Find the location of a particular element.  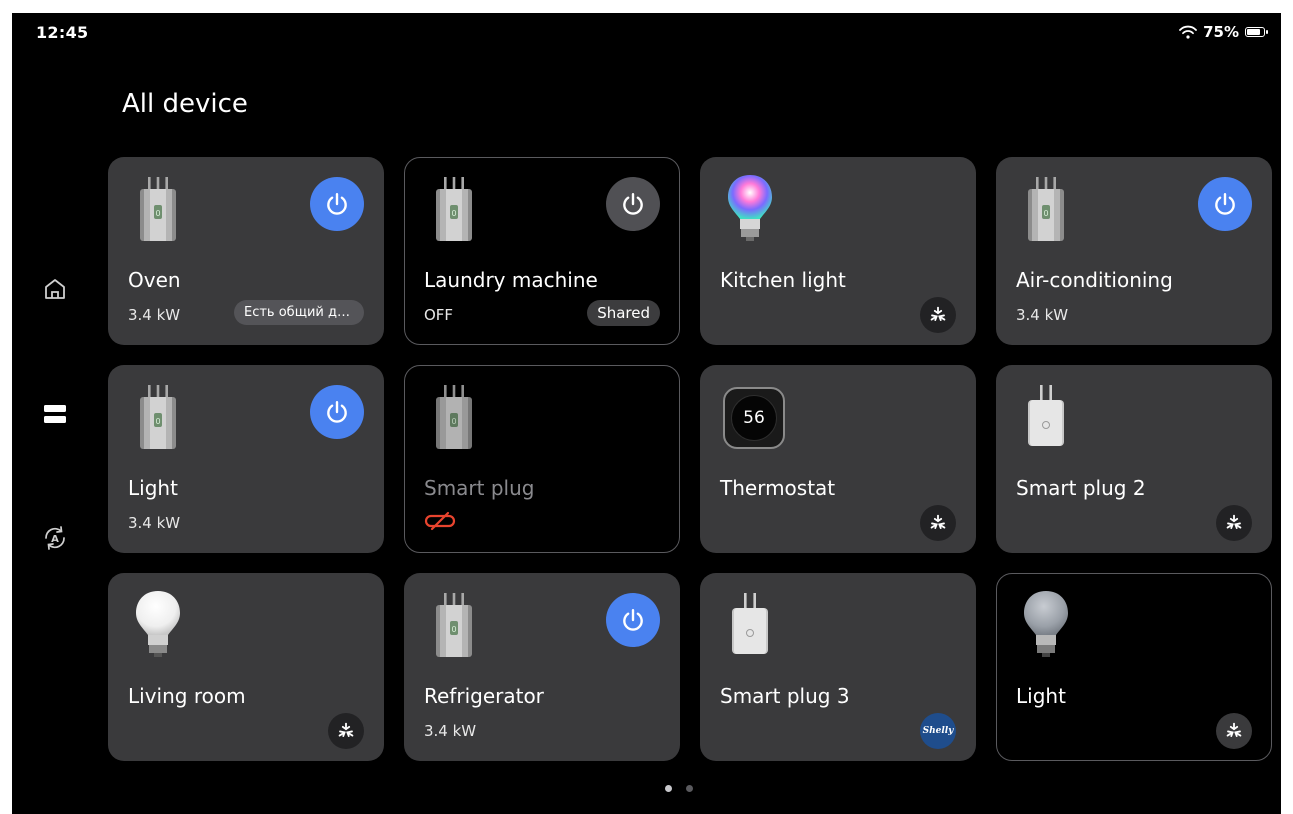

device-card-thermostat: 56 Thermostat is located at coordinates (838, 459).